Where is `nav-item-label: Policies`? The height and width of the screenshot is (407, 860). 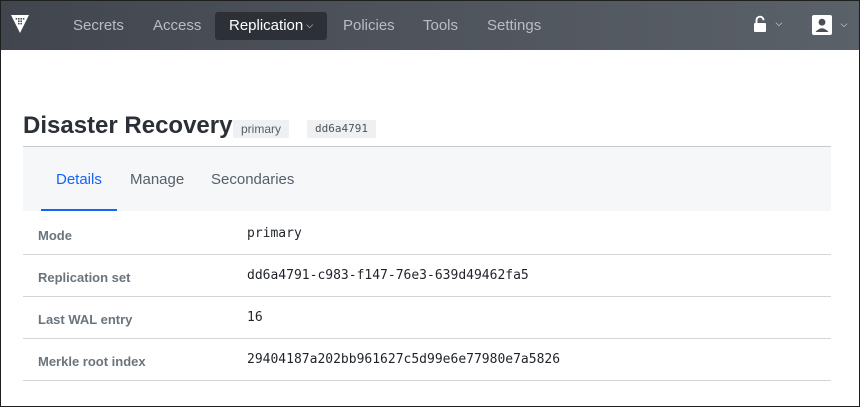
nav-item-label: Policies is located at coordinates (369, 25).